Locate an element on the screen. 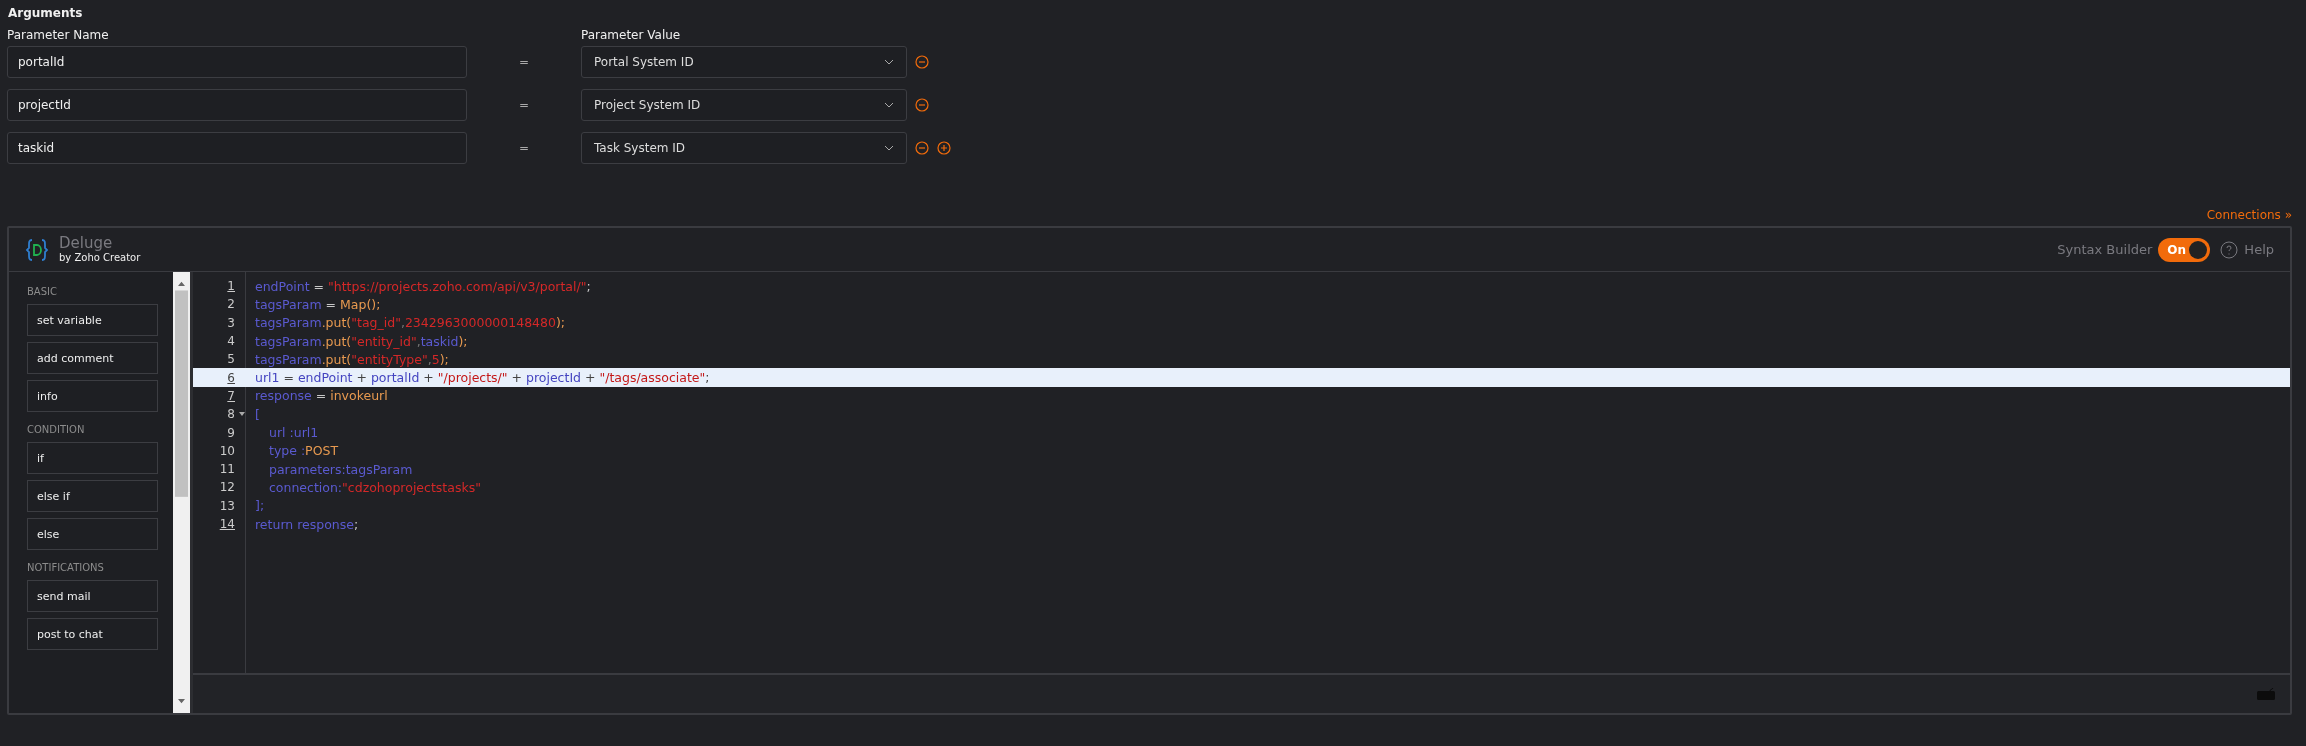 This screenshot has height=746, width=2306. code-line: 3 tagsParam.put("tag_id",2342963000000148480); is located at coordinates (1241, 322).